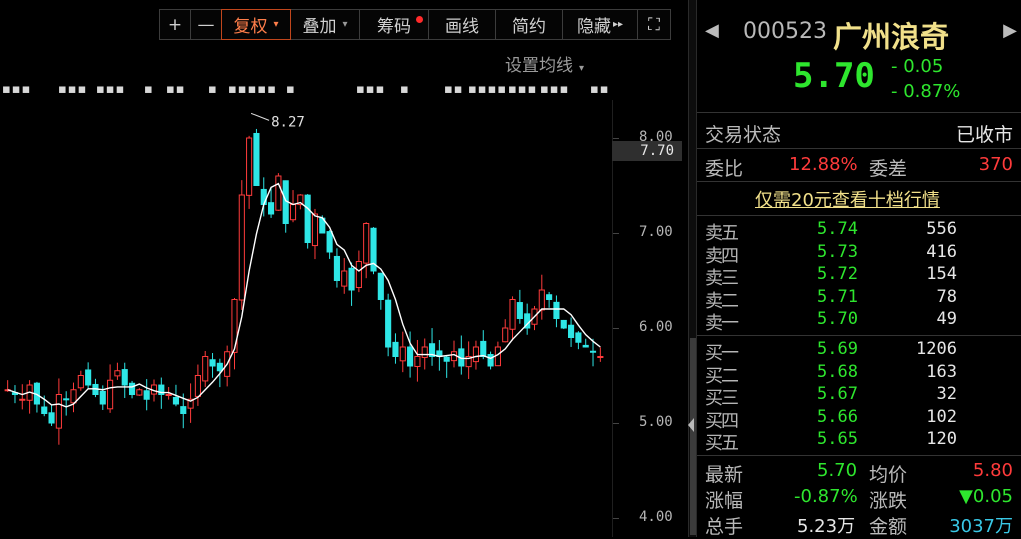  I want to click on fullscreen-button: ⛶, so click(654, 24).